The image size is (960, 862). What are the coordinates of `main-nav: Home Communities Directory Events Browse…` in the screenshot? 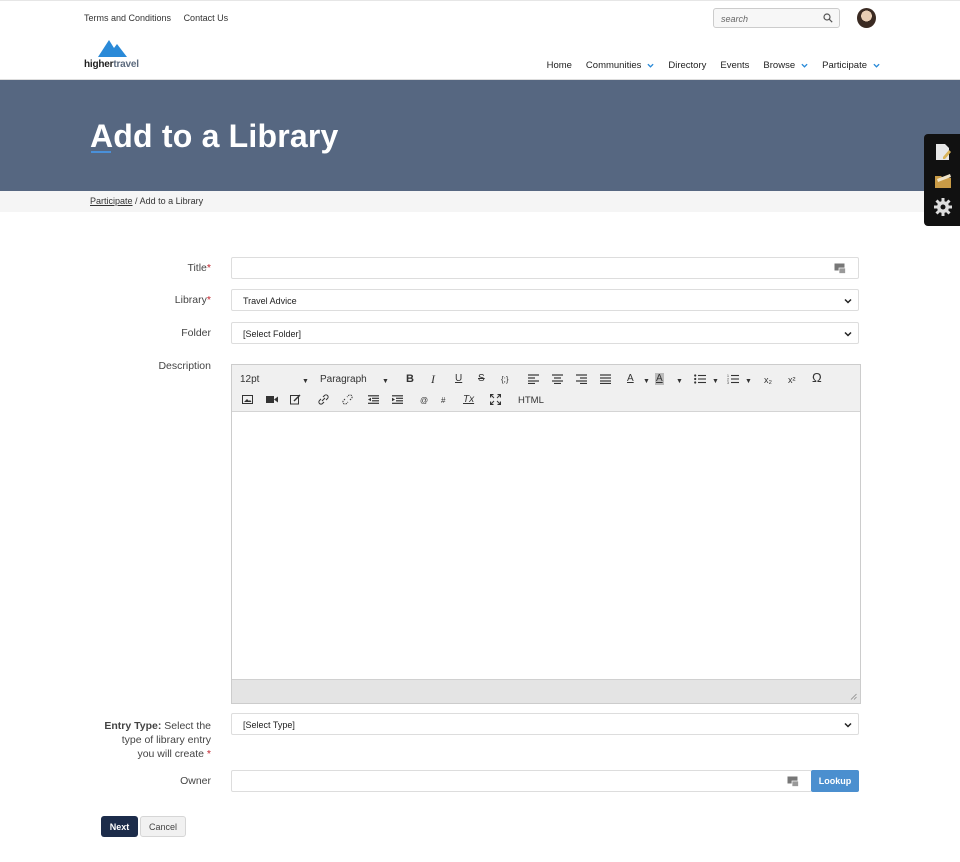 It's located at (706, 65).